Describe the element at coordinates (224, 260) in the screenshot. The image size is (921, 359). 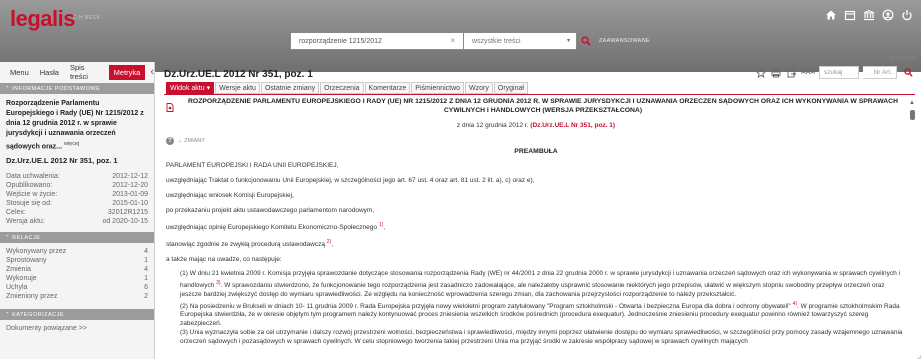
I see `paragraph: a także mając na uwadze, co następuje:` at that location.